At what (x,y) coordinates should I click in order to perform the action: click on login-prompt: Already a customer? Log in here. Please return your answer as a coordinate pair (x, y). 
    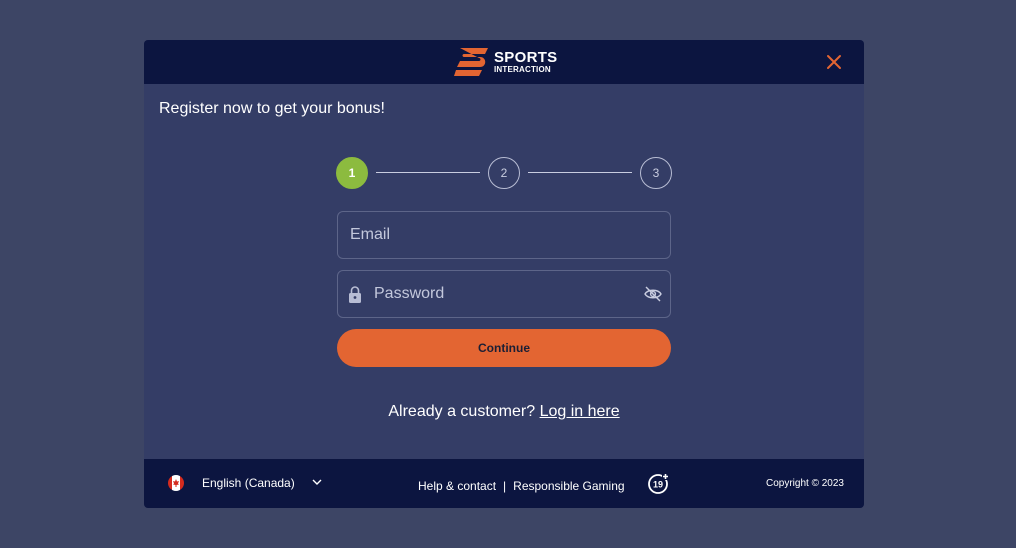
    Looking at the image, I should click on (504, 412).